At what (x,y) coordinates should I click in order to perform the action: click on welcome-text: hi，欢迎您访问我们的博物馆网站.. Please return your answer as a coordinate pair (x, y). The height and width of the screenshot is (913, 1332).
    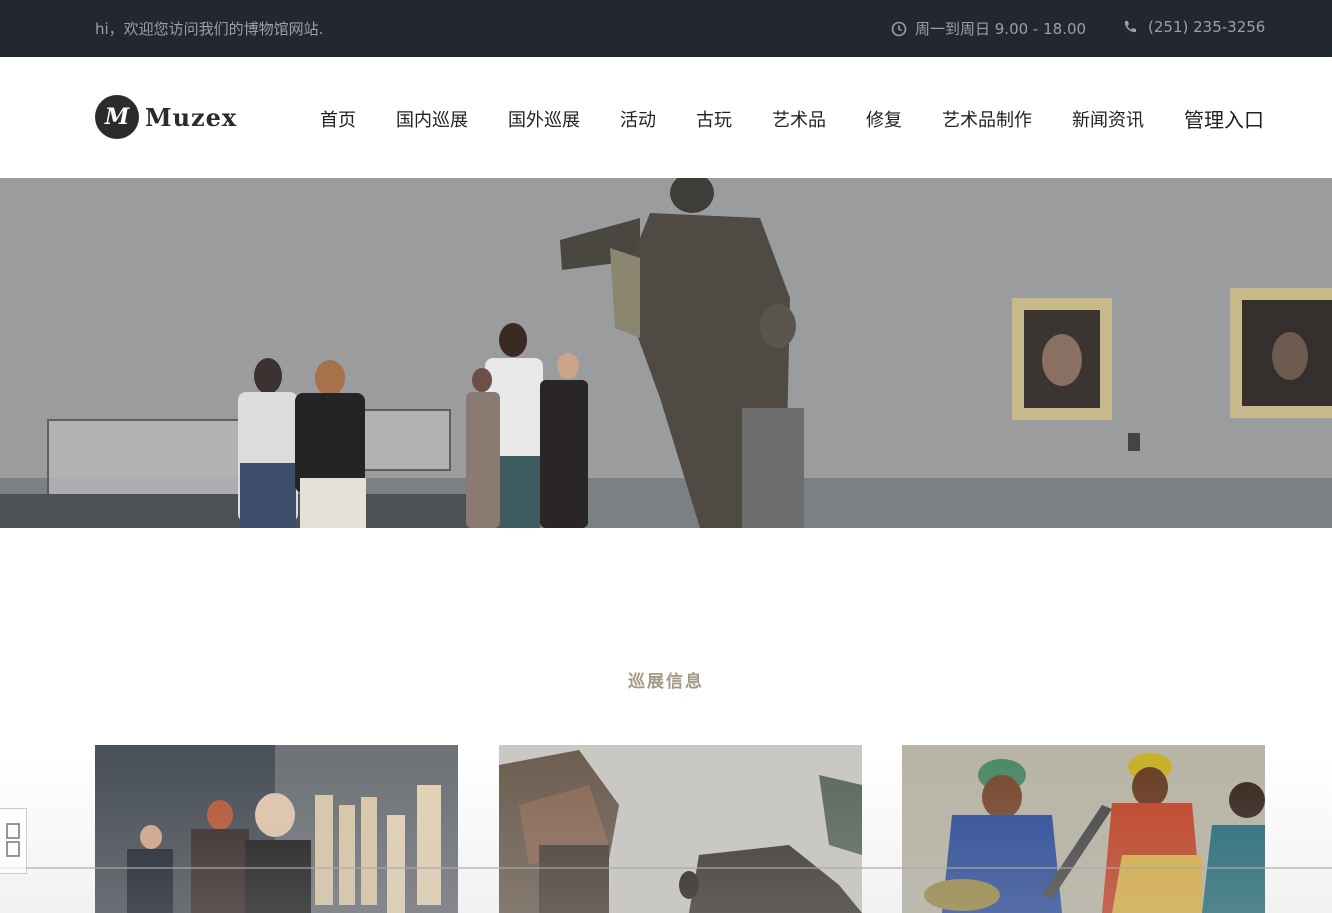
    Looking at the image, I should click on (209, 29).